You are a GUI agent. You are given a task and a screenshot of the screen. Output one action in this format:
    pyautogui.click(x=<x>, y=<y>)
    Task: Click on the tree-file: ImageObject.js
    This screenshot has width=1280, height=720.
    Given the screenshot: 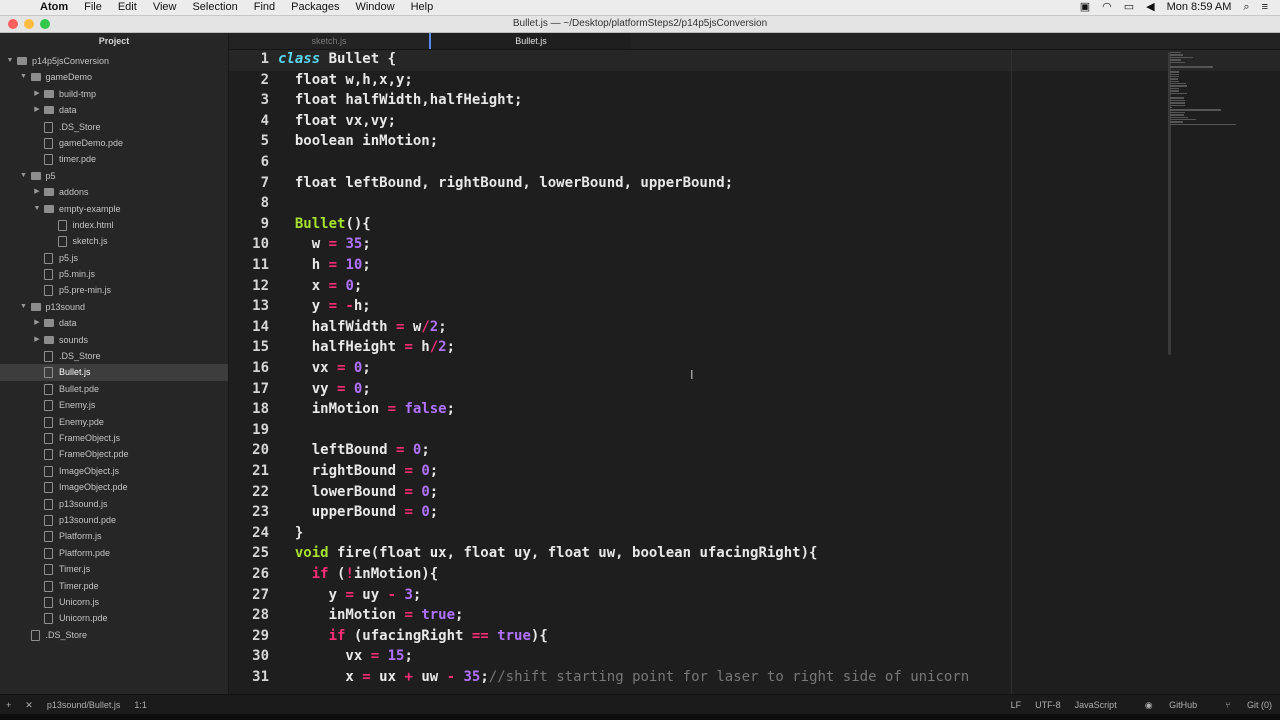 What is the action you would take?
    pyautogui.click(x=114, y=471)
    